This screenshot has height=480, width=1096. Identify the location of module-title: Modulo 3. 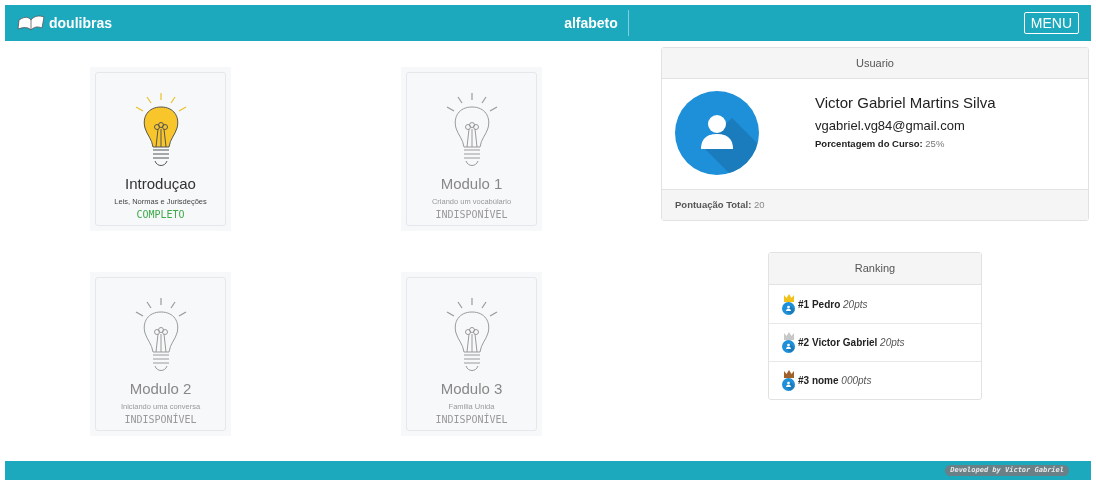
(471, 389).